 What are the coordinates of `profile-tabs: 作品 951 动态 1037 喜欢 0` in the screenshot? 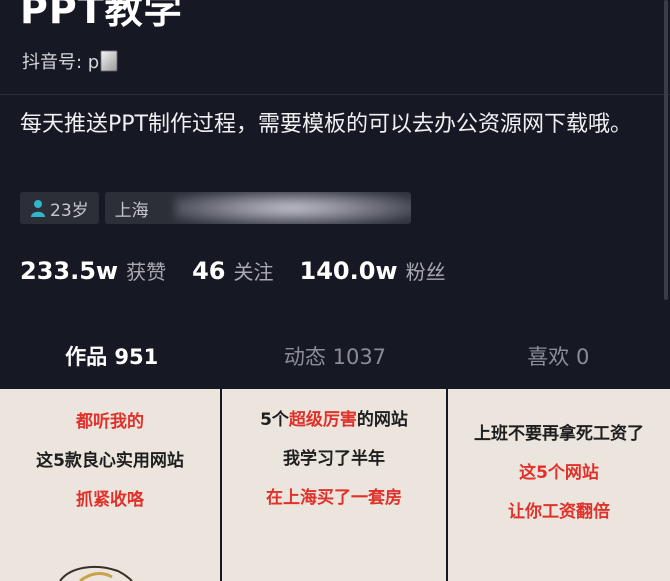 It's located at (335, 356).